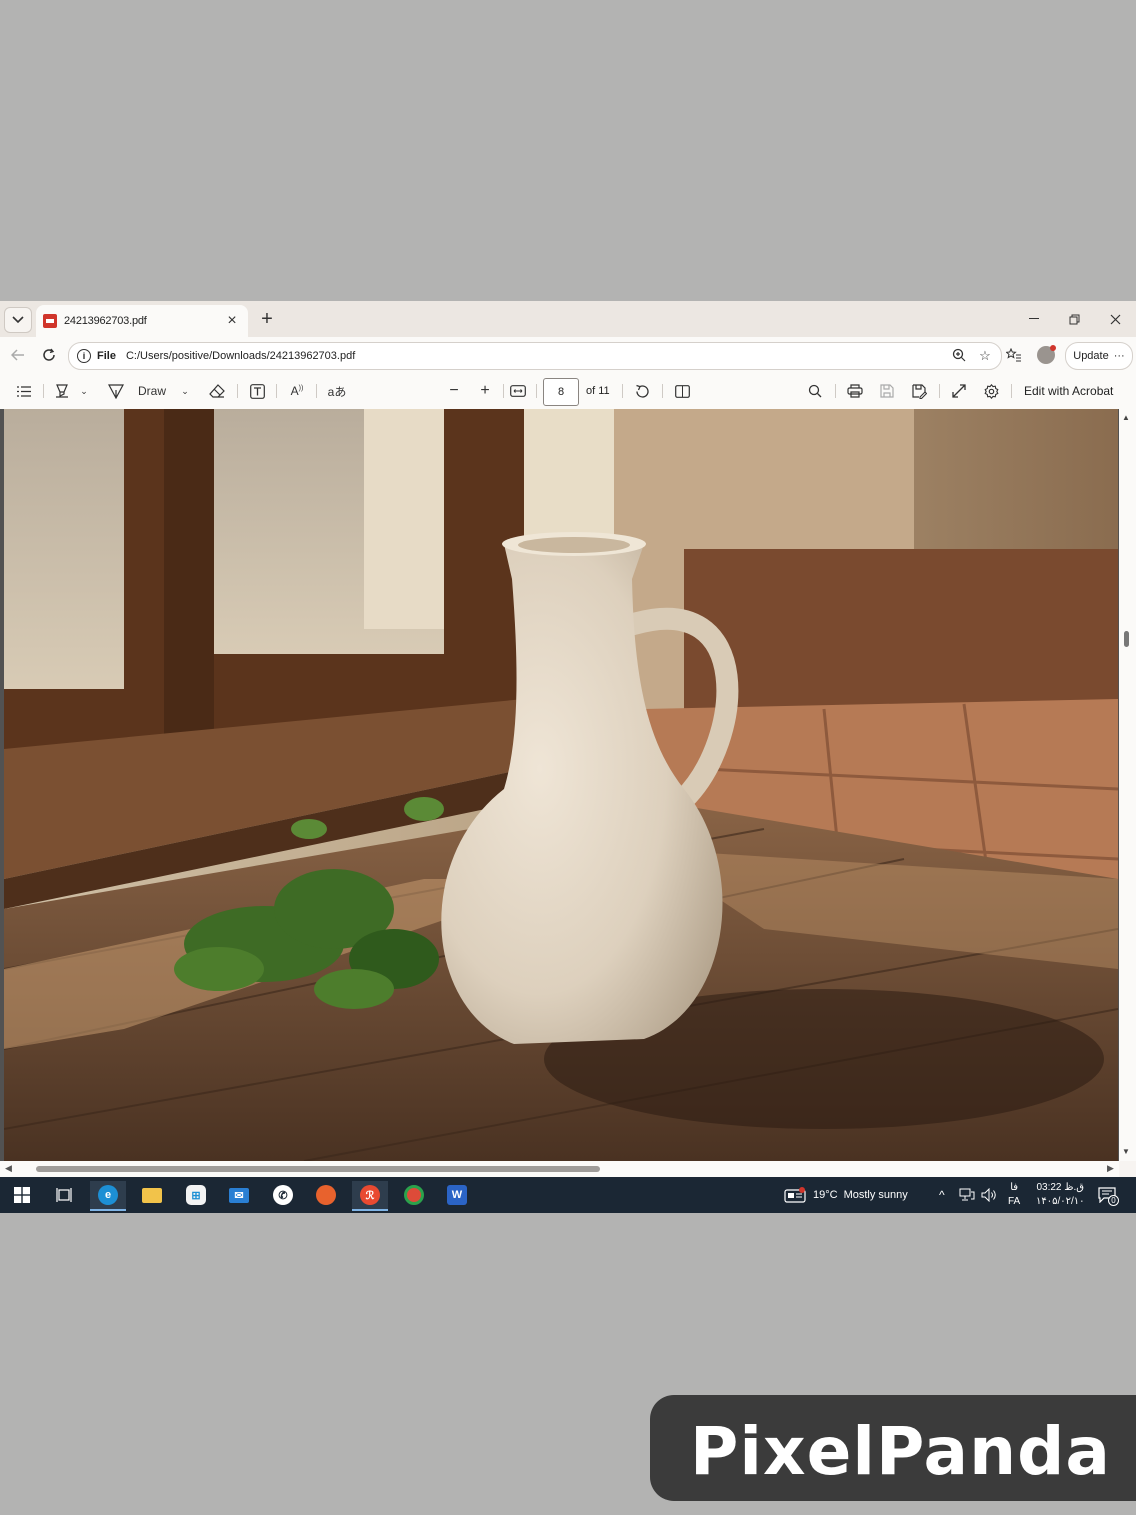 Image resolution: width=1136 pixels, height=1515 pixels. Describe the element at coordinates (518, 391) in the screenshot. I see `fit-page-button` at that location.